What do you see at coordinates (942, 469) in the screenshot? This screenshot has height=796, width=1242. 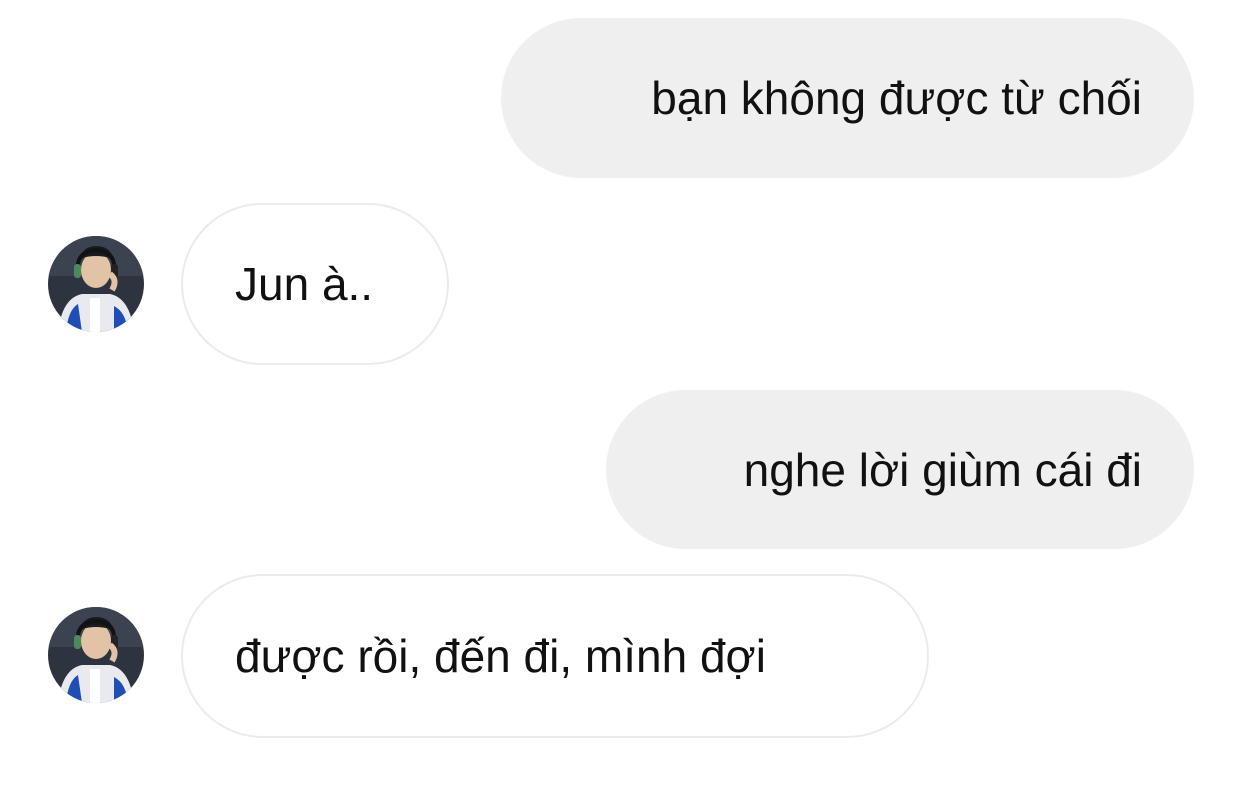 I see `message-text: nghe lời giùm cái đi` at bounding box center [942, 469].